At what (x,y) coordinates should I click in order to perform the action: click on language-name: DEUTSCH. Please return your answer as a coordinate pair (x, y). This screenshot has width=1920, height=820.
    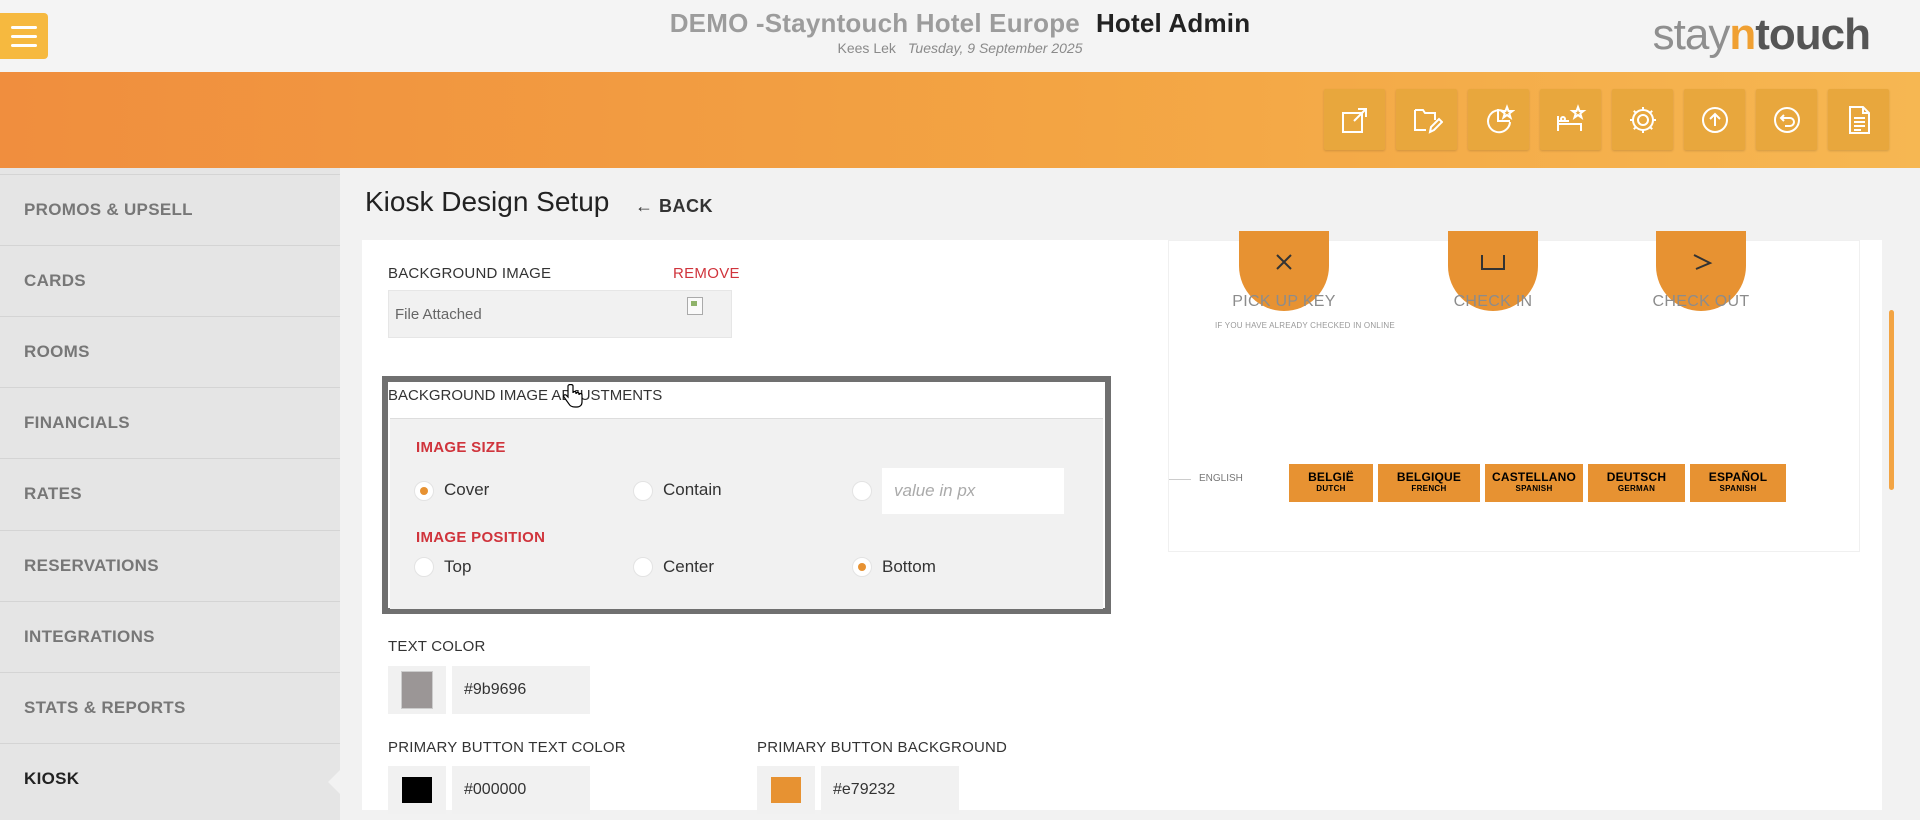
    Looking at the image, I should click on (1636, 477).